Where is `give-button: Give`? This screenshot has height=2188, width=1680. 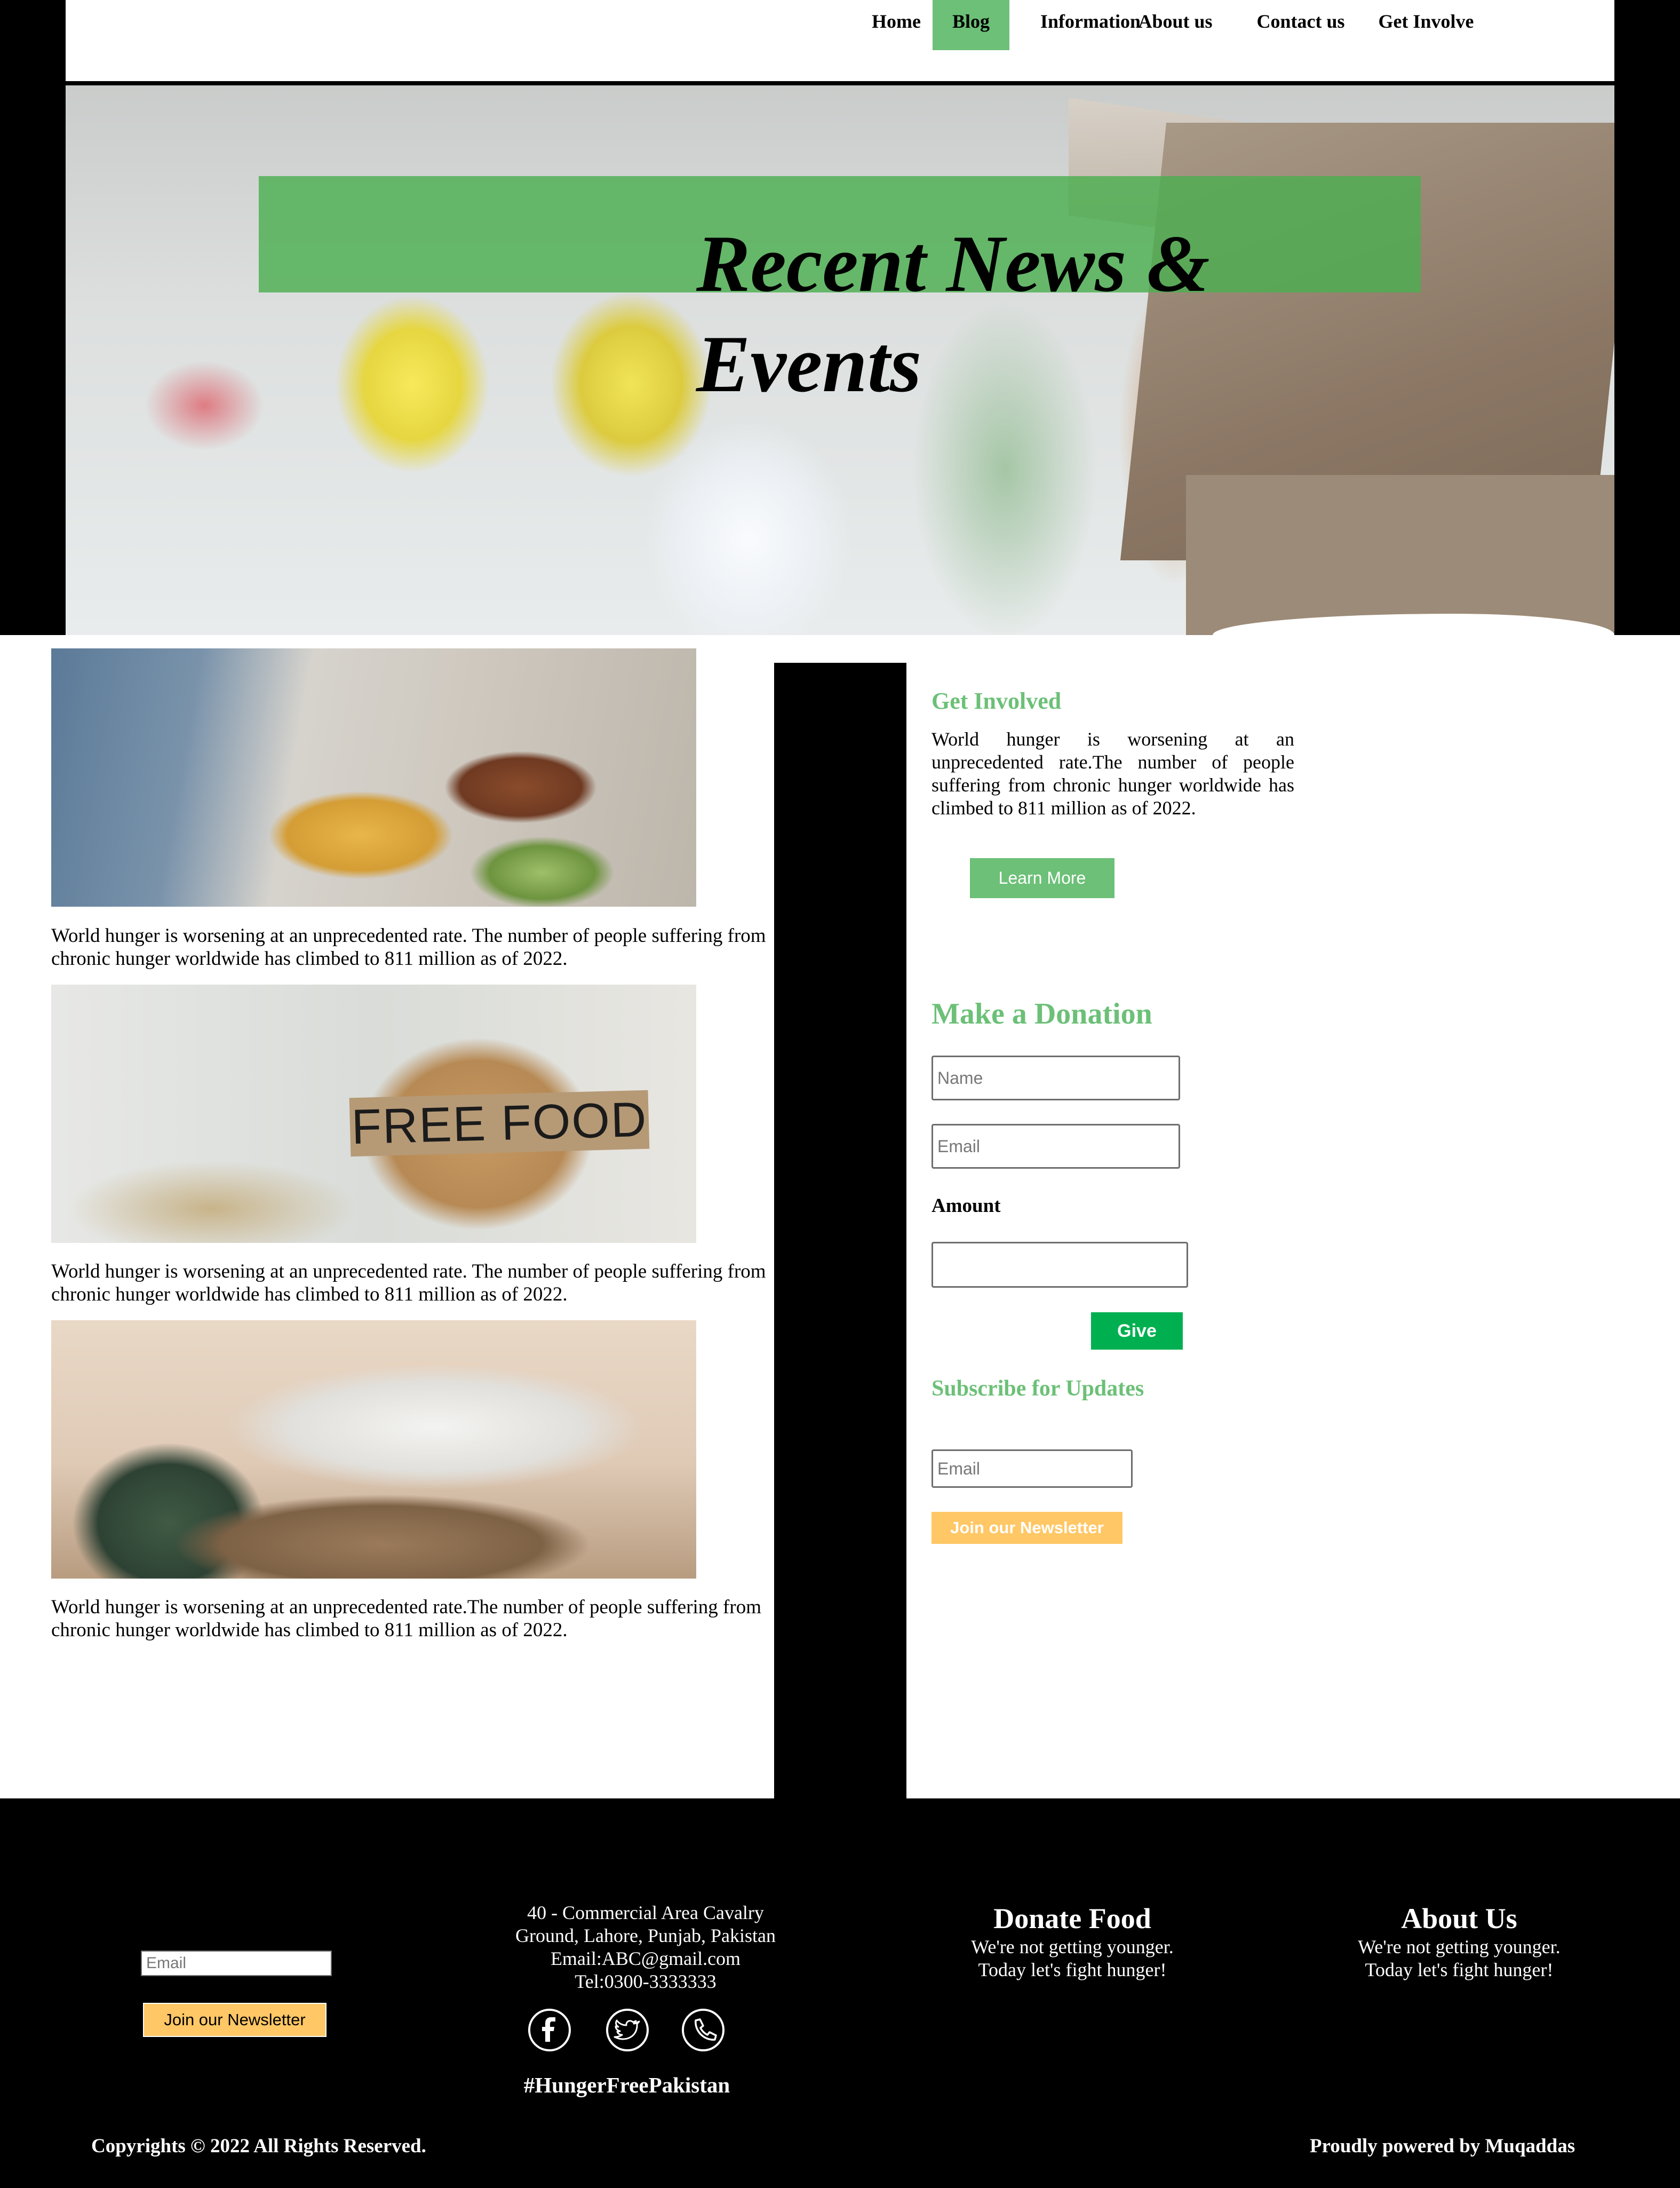 give-button: Give is located at coordinates (1137, 1331).